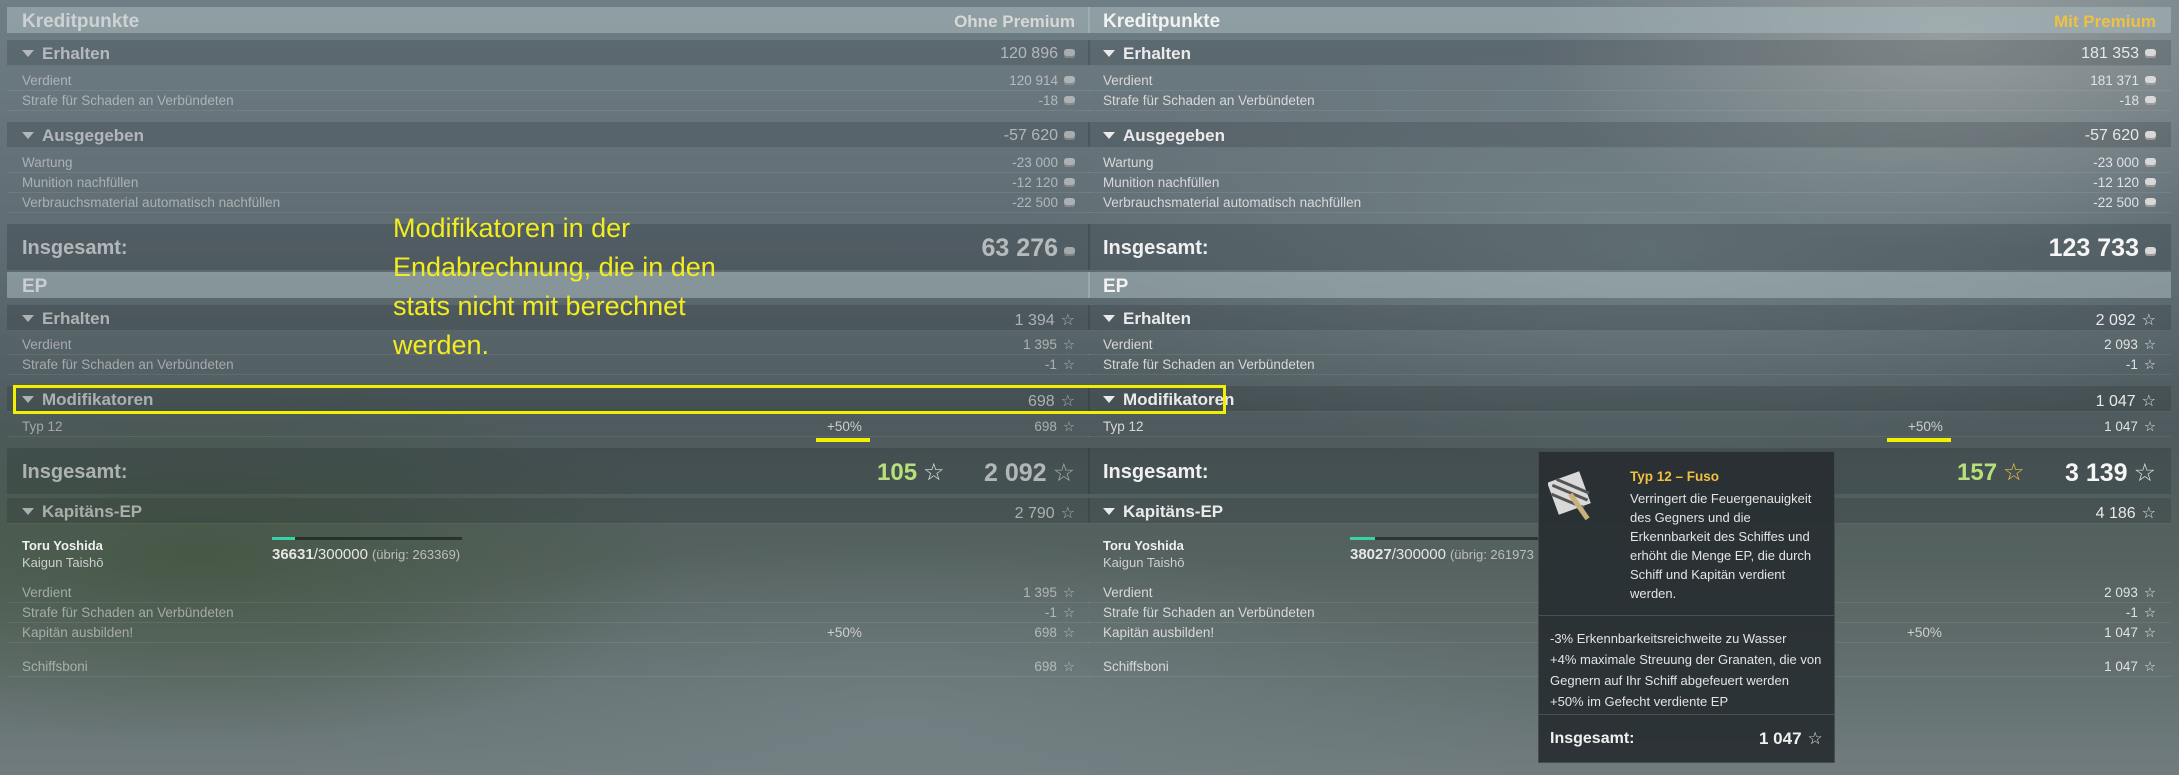 Image resolution: width=2179 pixels, height=775 pixels. What do you see at coordinates (1629, 53) in the screenshot?
I see `earned-group: Erhalten 181 353` at bounding box center [1629, 53].